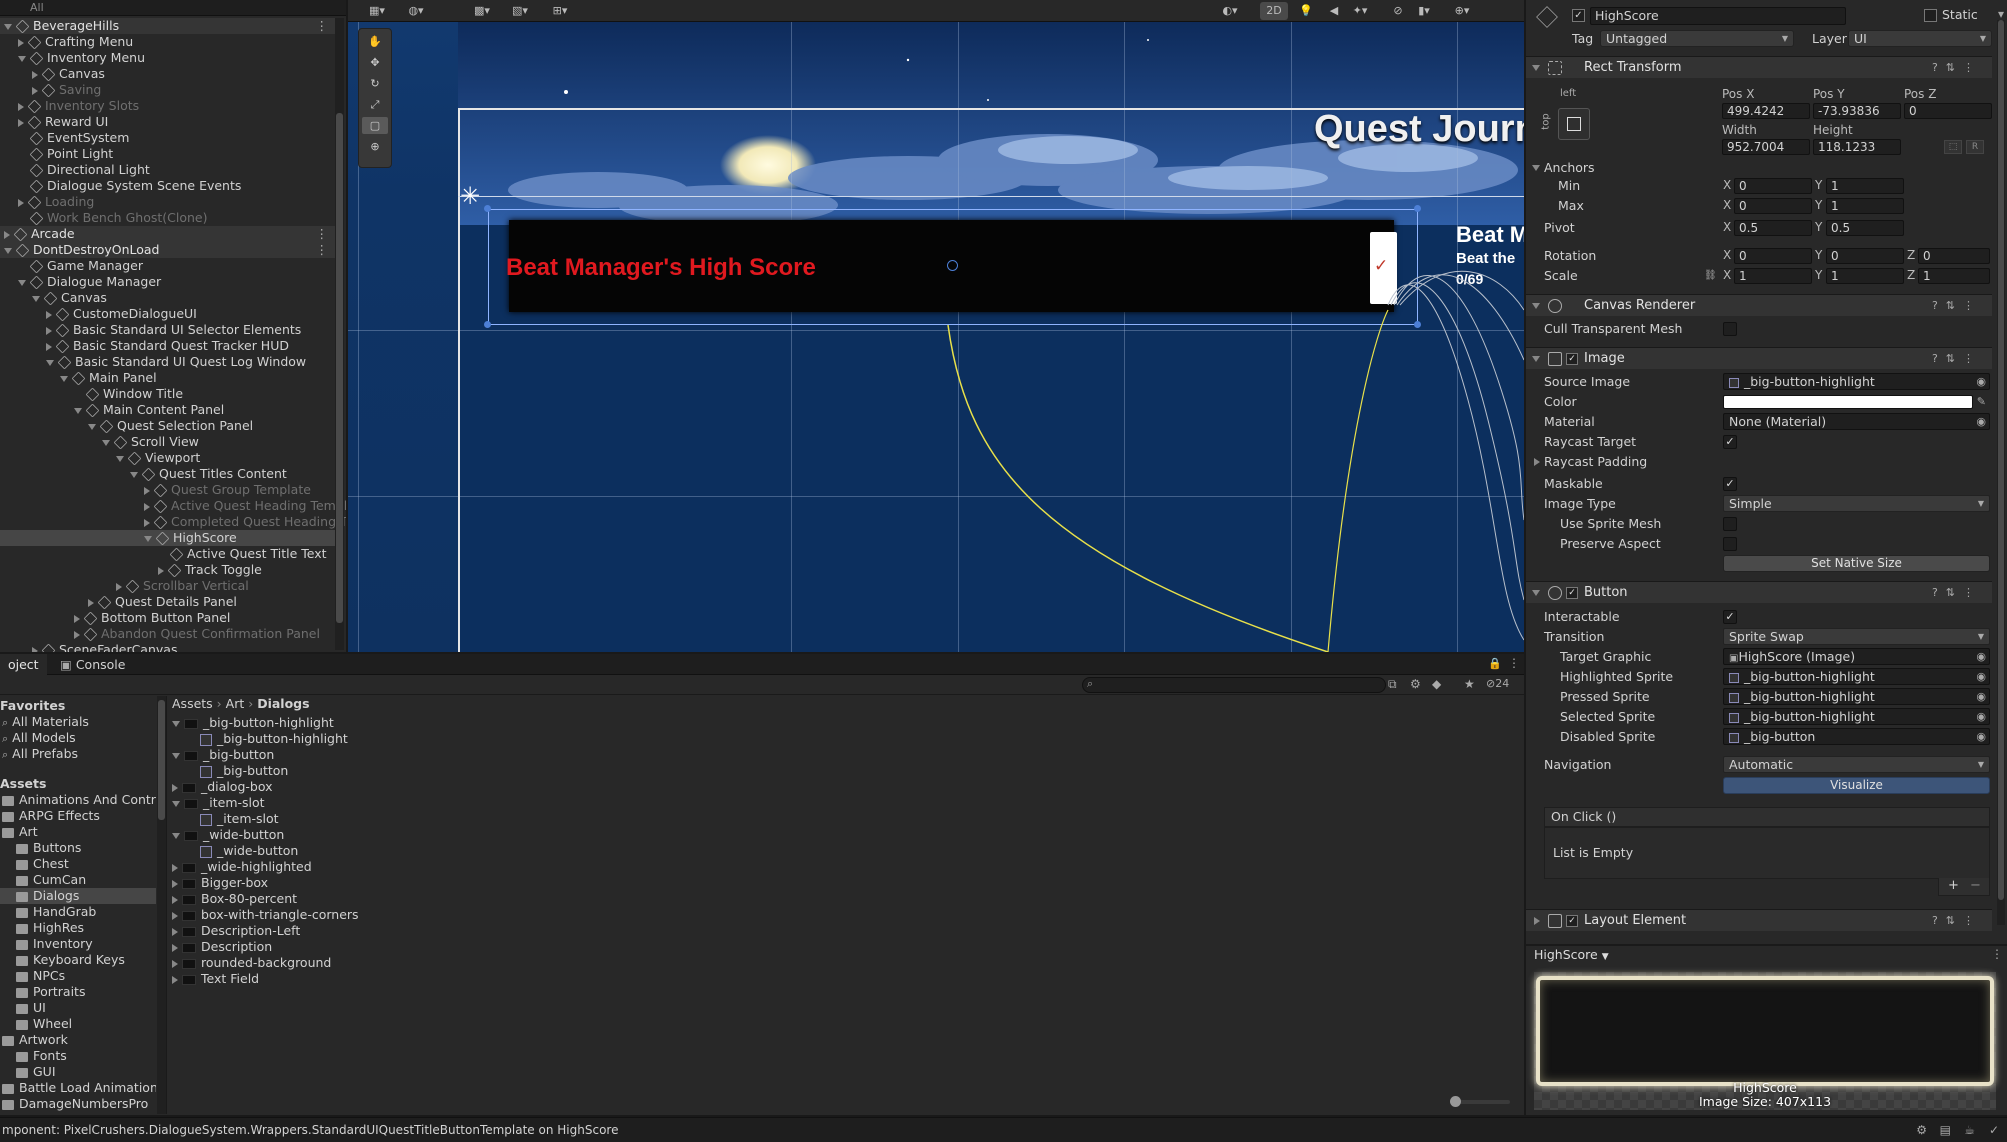 Image resolution: width=2007 pixels, height=1142 pixels. I want to click on folder-item: Art, so click(78, 832).